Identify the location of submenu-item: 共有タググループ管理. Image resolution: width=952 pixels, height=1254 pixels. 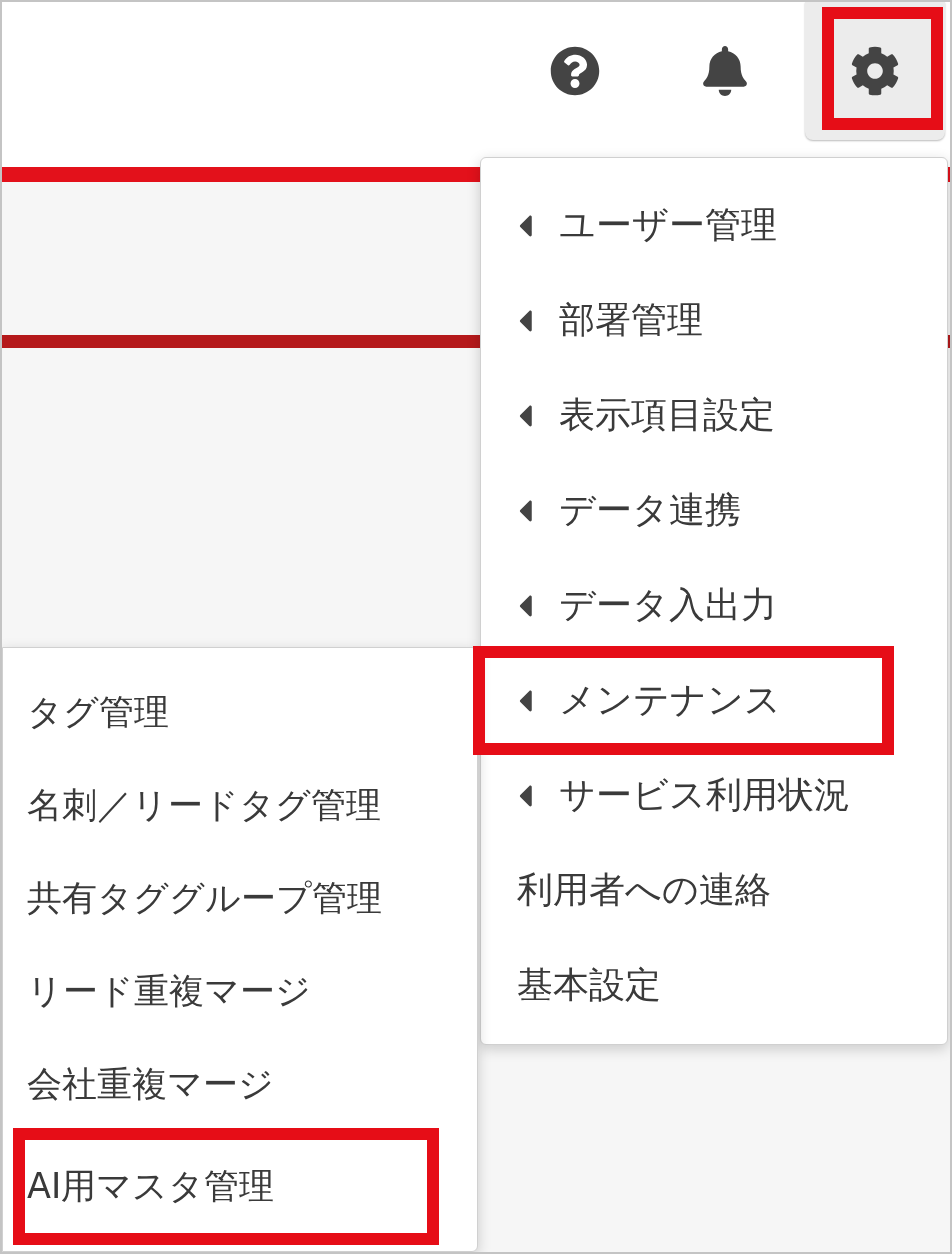
(240, 898).